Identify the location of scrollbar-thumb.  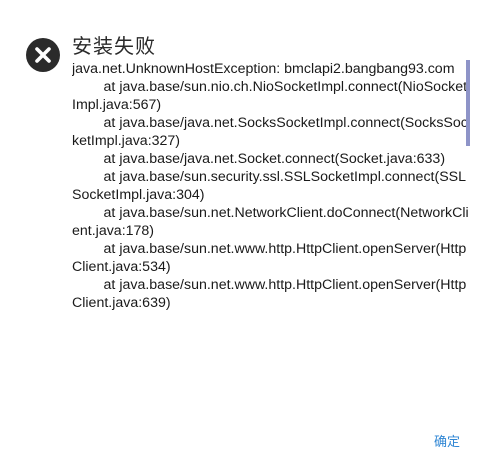
(468, 103).